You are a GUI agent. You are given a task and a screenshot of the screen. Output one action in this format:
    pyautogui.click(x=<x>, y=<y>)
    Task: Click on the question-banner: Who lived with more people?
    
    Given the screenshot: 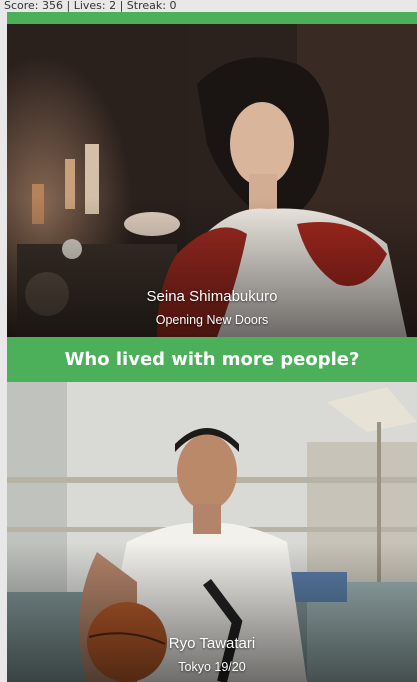 What is the action you would take?
    pyautogui.click(x=212, y=359)
    